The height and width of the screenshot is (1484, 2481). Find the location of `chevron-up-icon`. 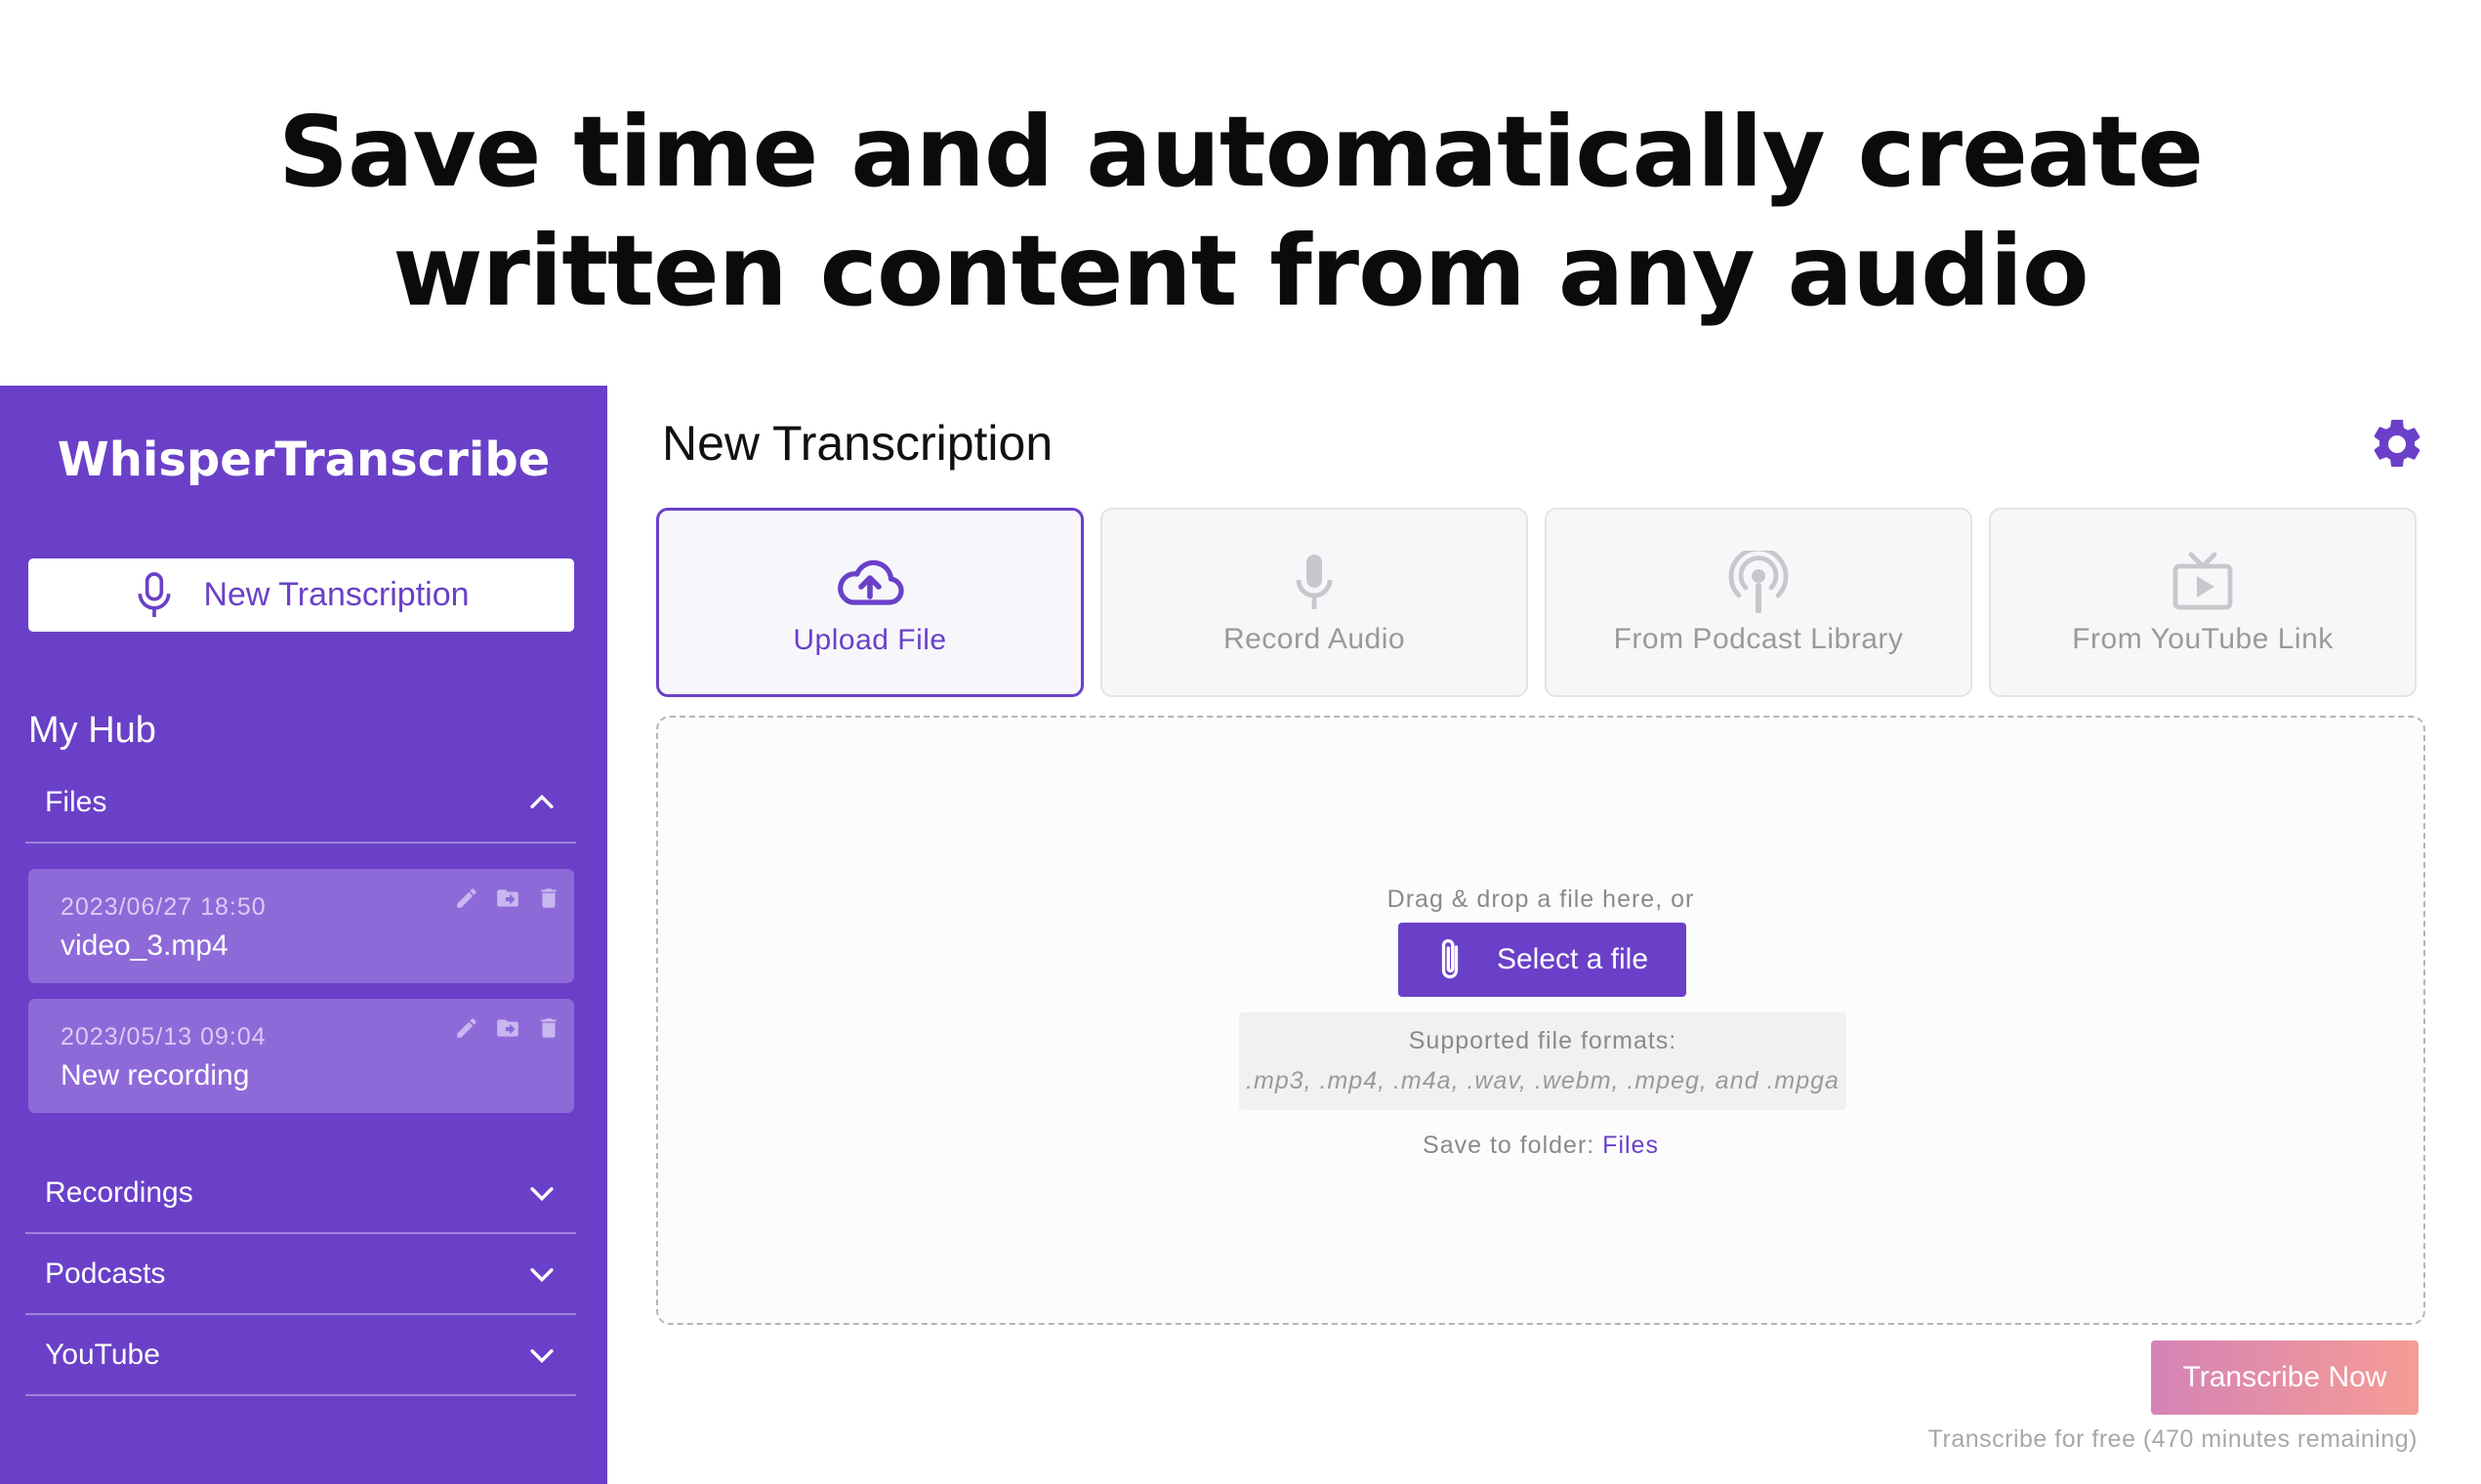

chevron-up-icon is located at coordinates (542, 801).